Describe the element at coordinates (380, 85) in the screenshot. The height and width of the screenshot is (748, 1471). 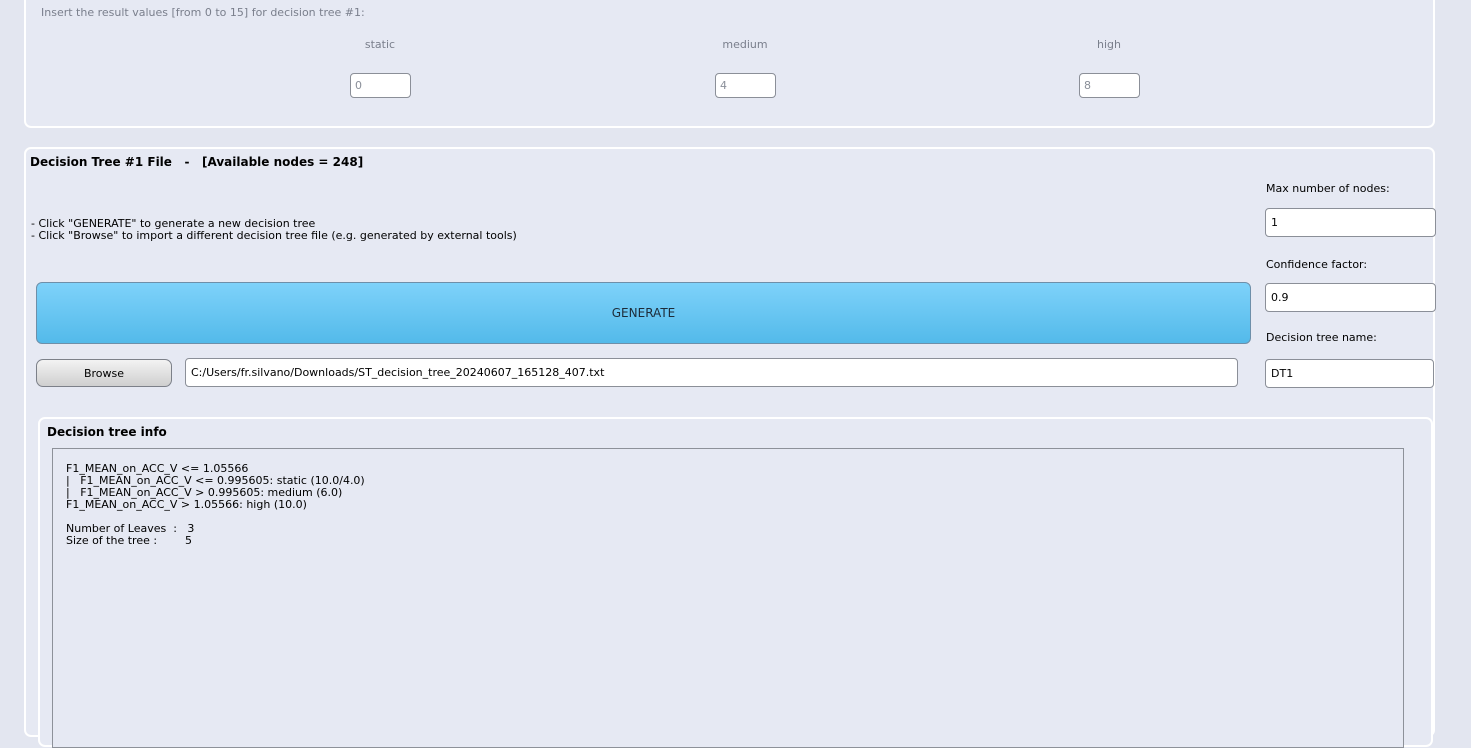
I see `static-value-input` at that location.